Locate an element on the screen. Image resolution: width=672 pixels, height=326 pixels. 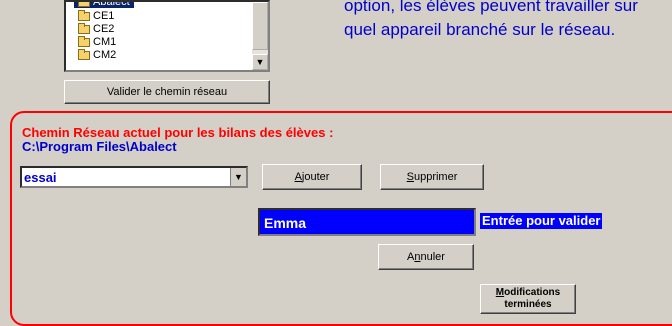
done-button-label: Modifications terminées is located at coordinates (528, 298).